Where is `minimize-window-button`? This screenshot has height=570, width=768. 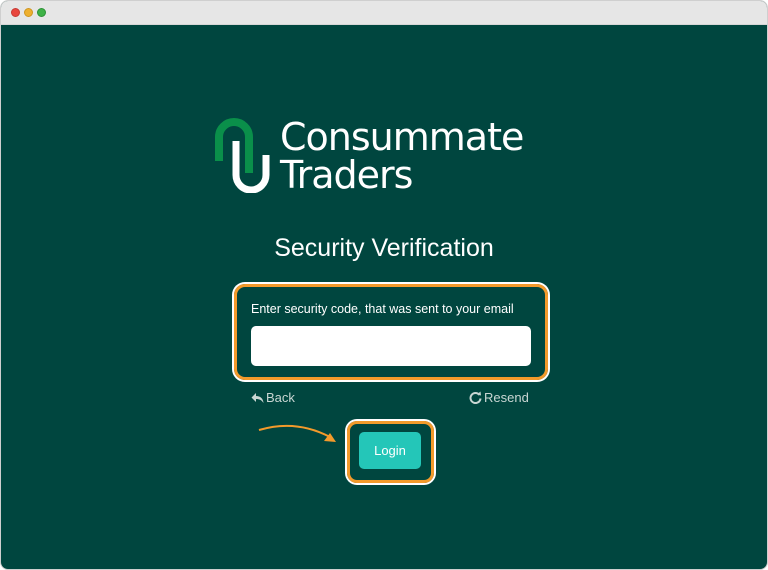 minimize-window-button is located at coordinates (28, 12).